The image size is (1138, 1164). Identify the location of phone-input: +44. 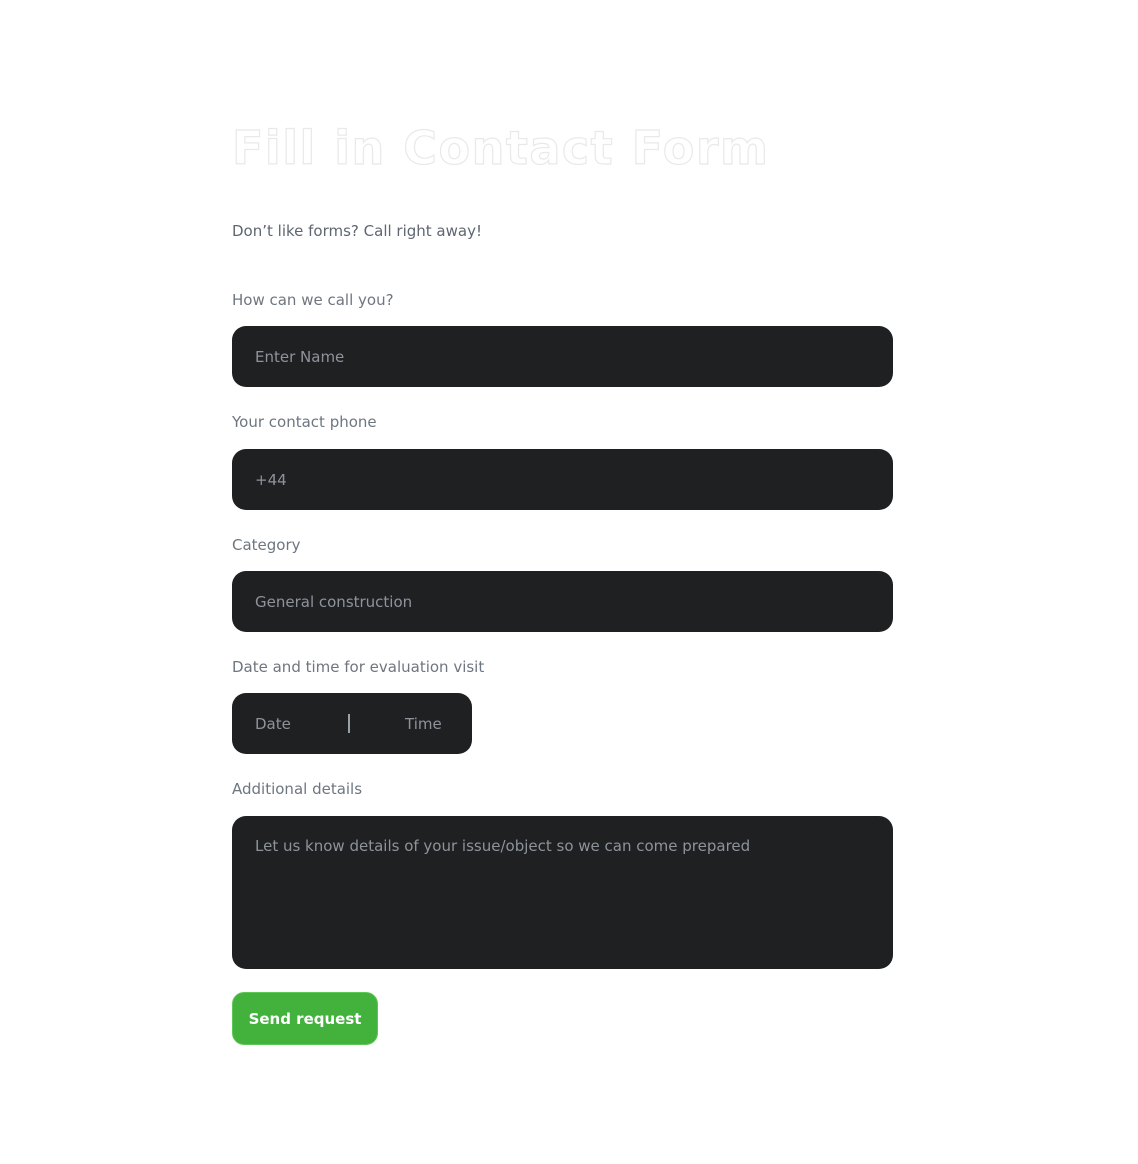
(562, 479).